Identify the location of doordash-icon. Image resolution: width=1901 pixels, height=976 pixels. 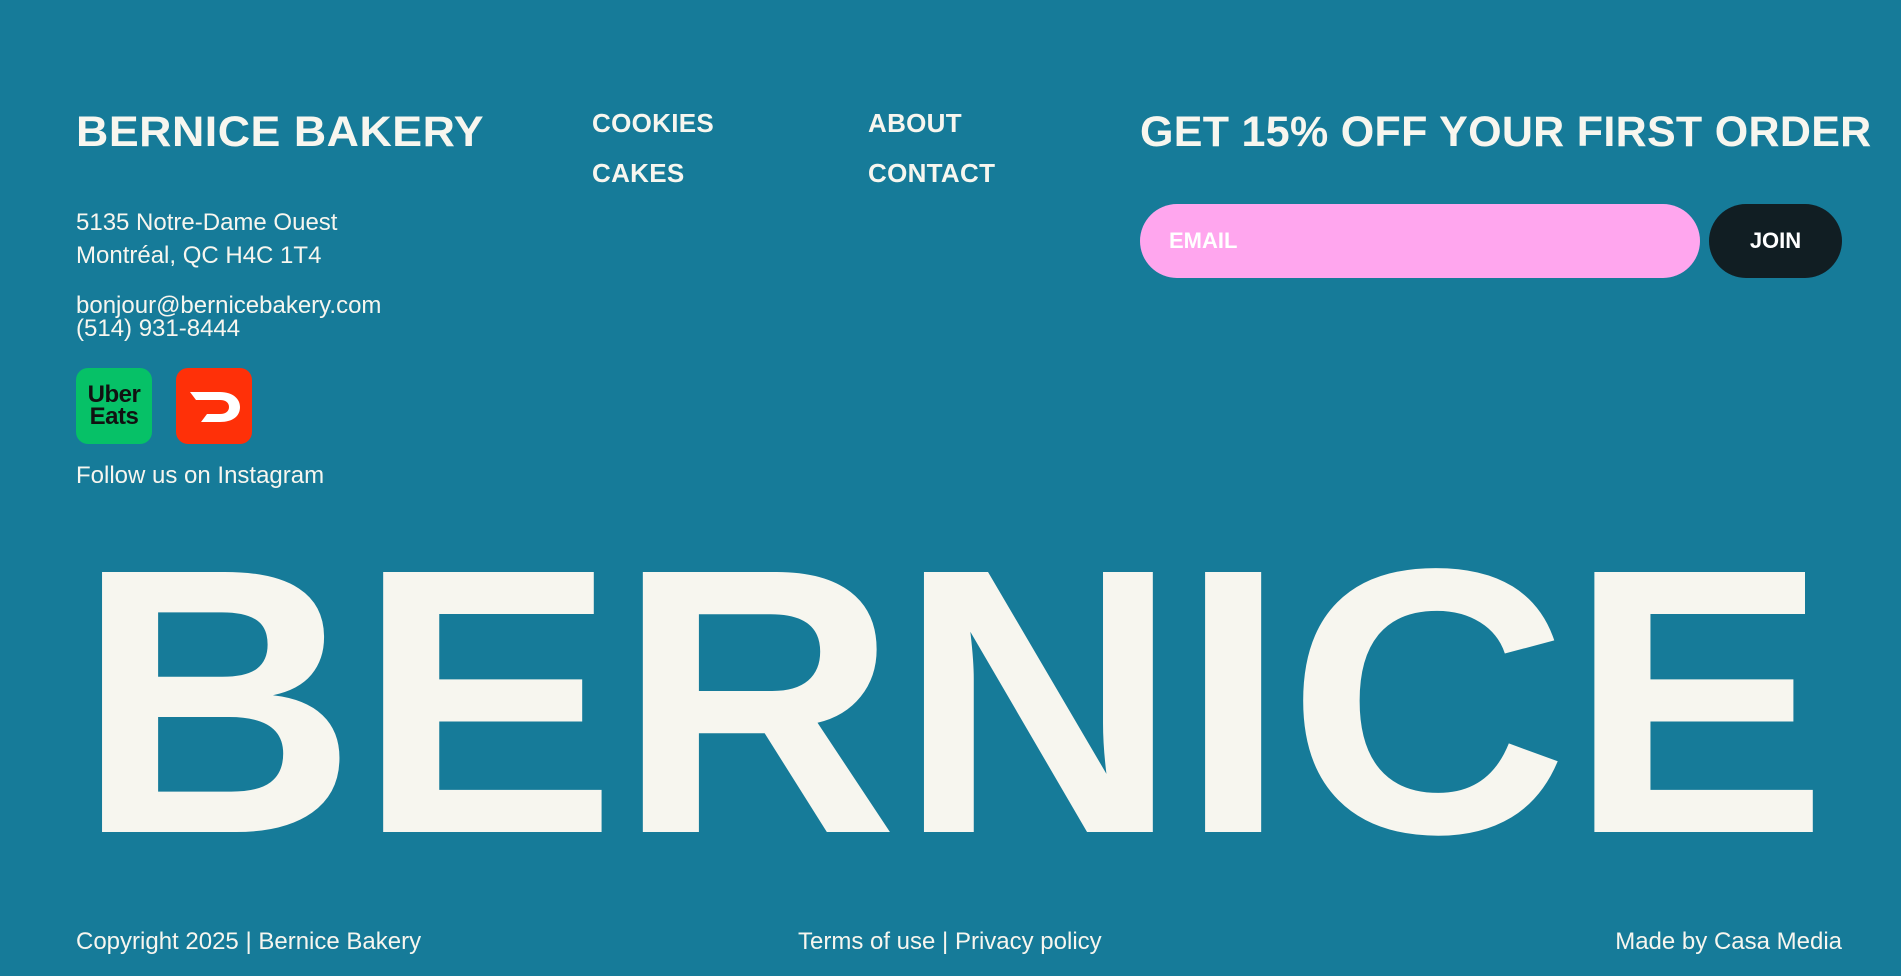
(215, 407).